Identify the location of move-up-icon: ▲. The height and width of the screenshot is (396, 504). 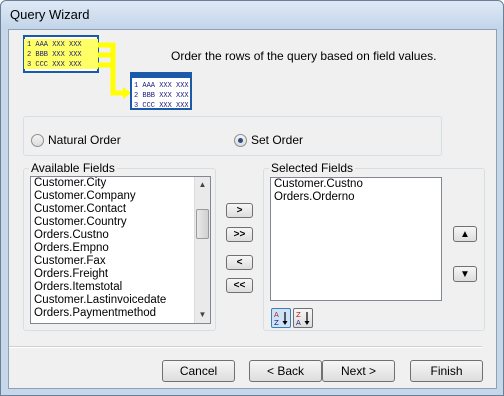
(465, 234).